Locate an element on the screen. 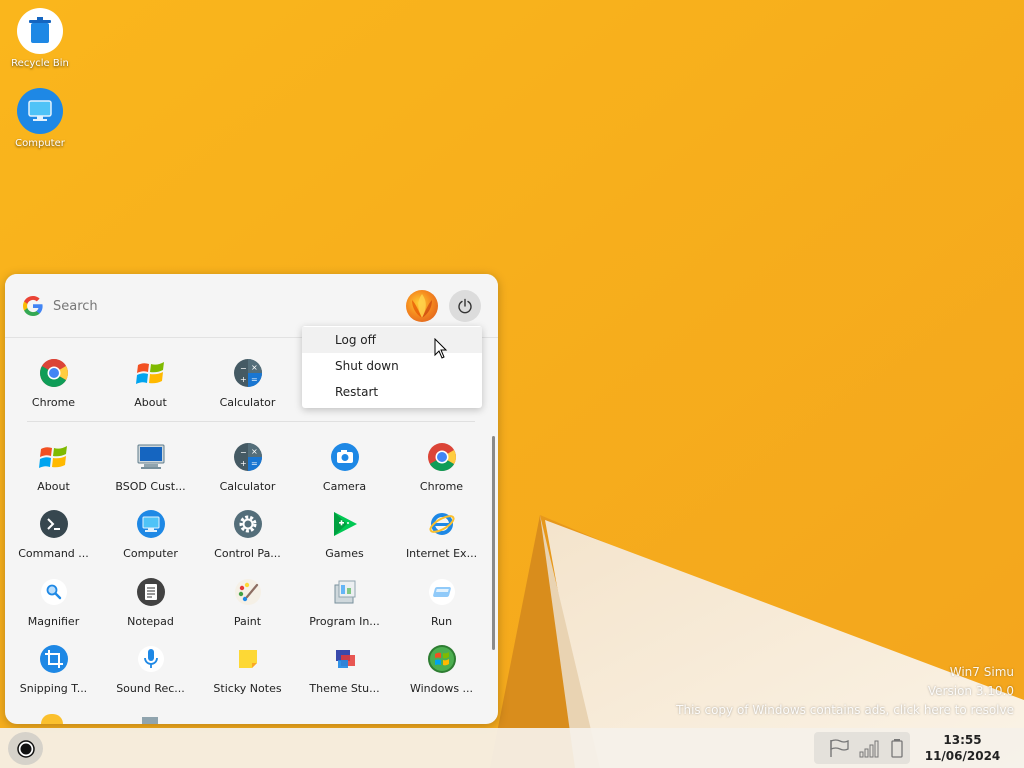 Image resolution: width=1024 pixels, height=768 pixels. google-icon is located at coordinates (33, 306).